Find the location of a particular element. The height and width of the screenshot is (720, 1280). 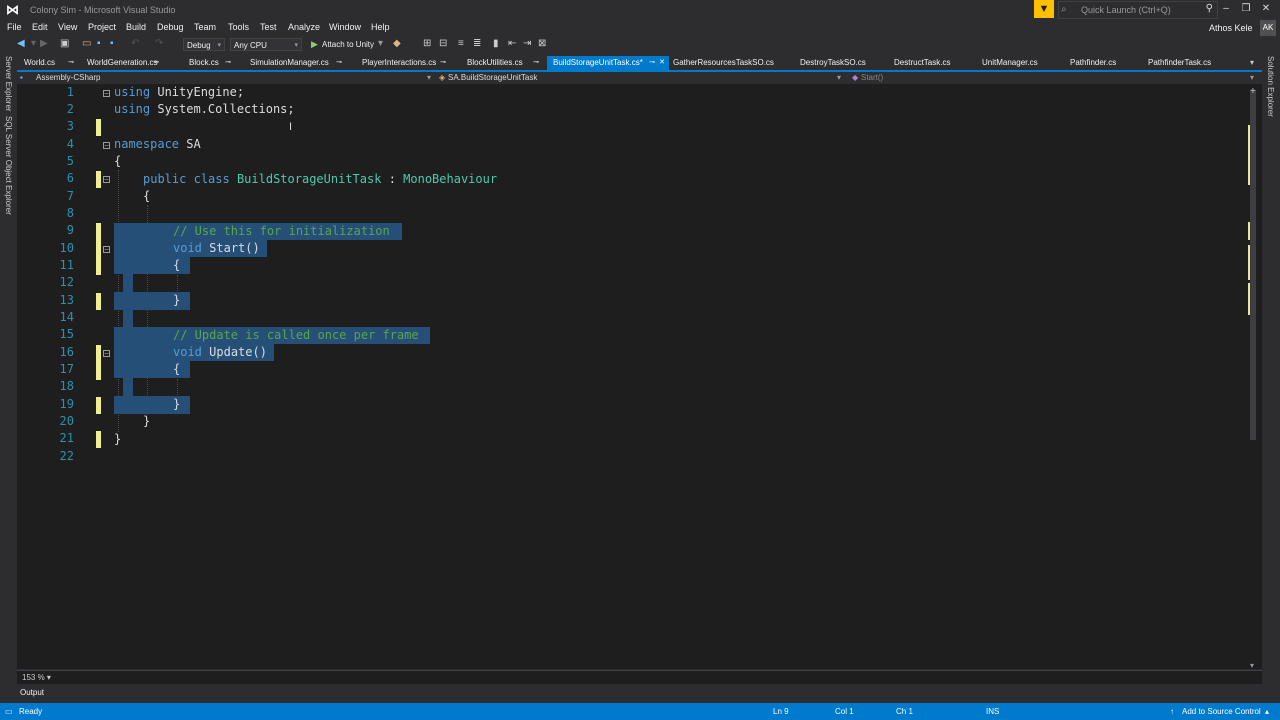

code-line: // Use this for initialization is located at coordinates (281, 231).